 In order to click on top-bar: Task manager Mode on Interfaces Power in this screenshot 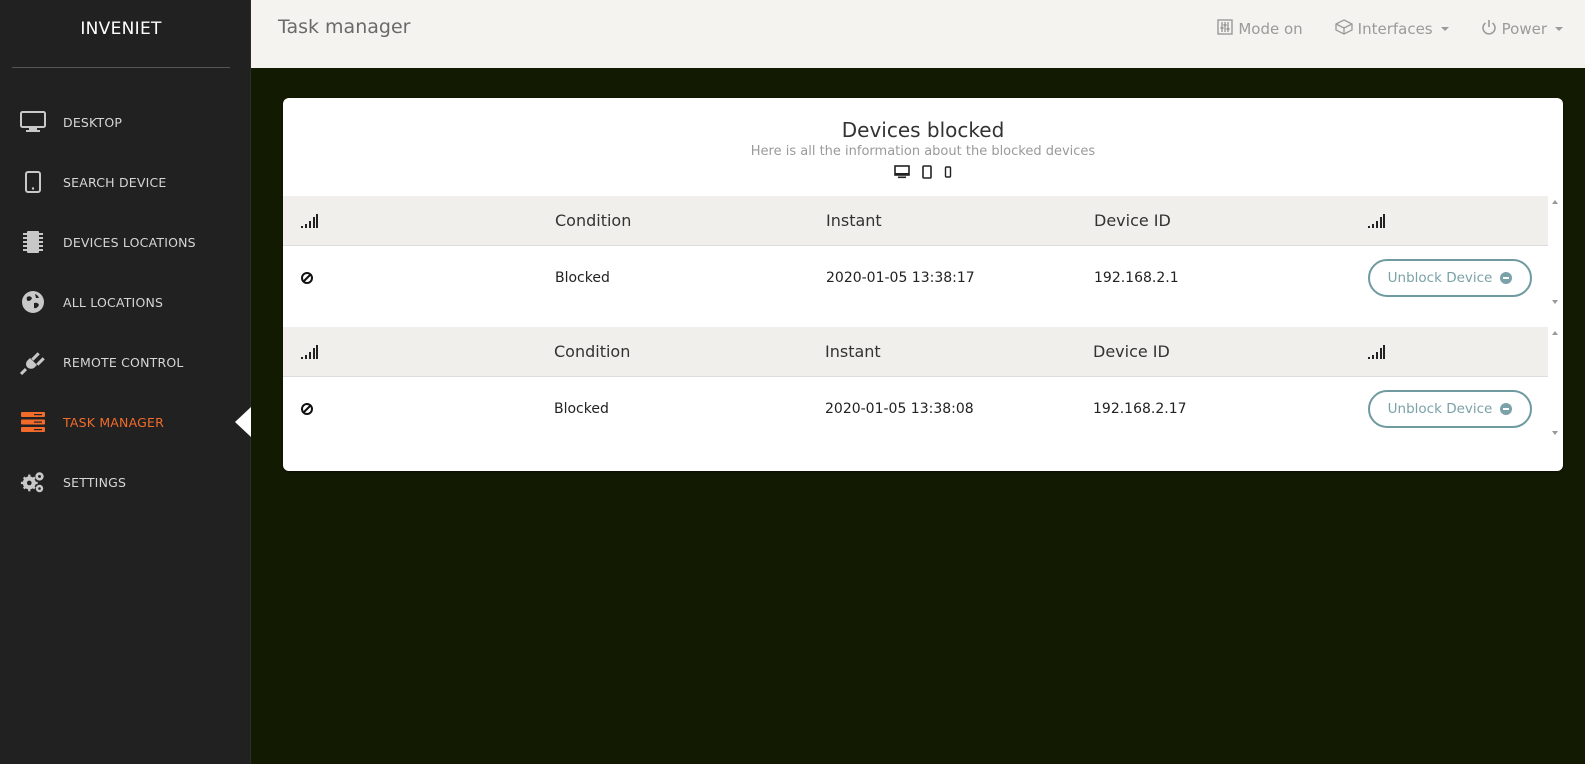, I will do `click(918, 34)`.